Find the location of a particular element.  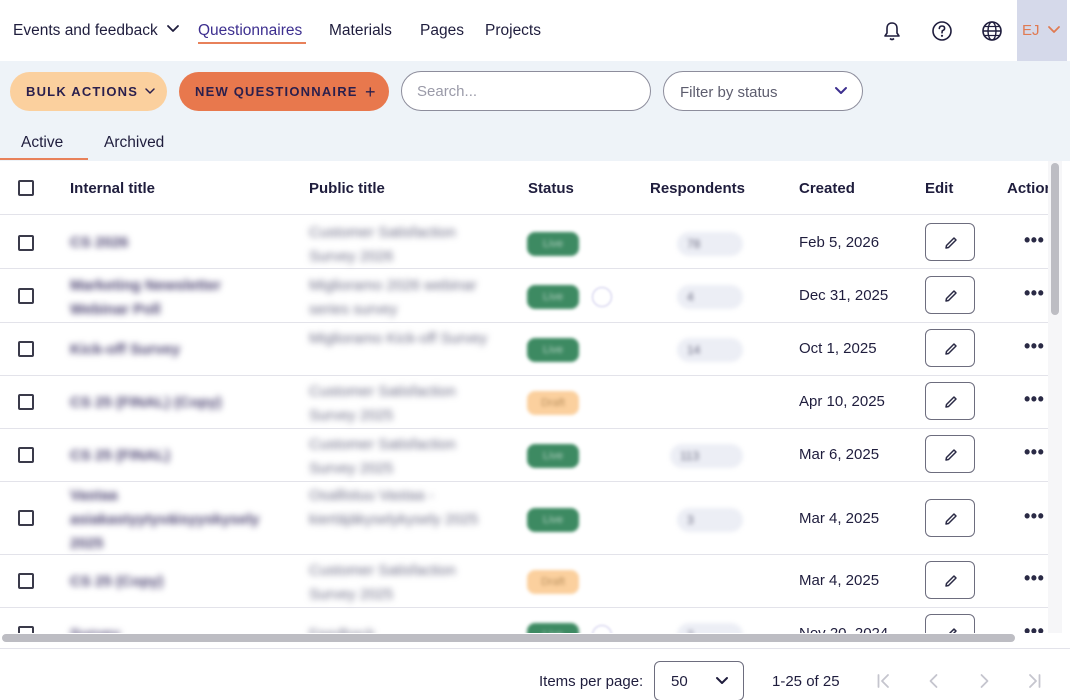

created-date: Oct 1, 2025 is located at coordinates (838, 348).